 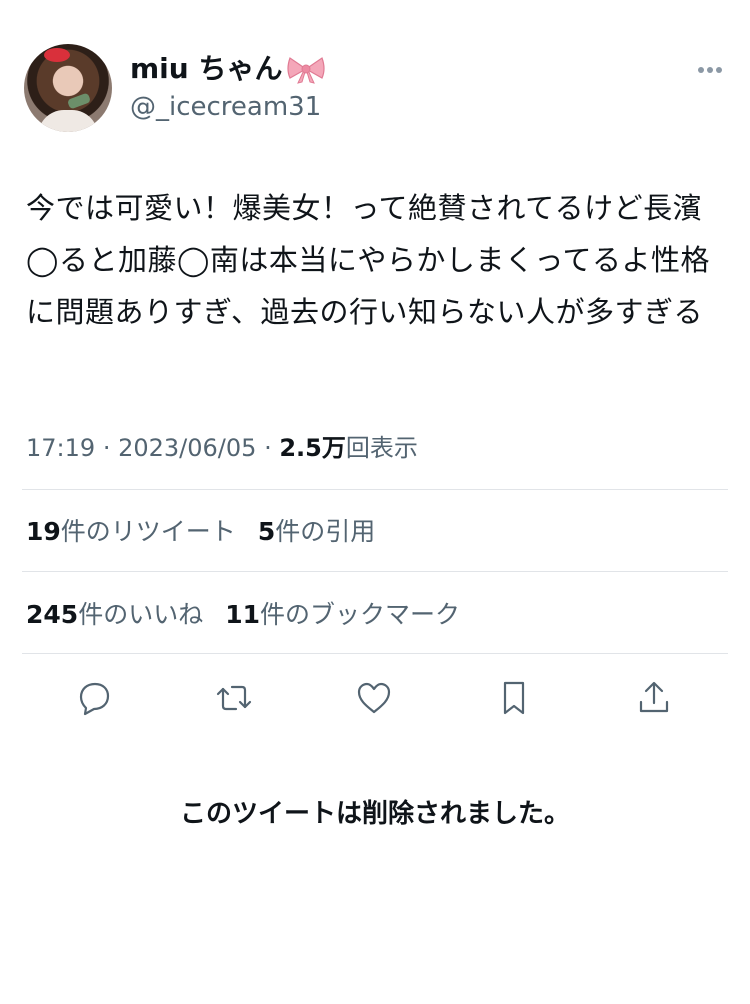 I want to click on author-display-name: miu ちゃん, so click(x=228, y=69).